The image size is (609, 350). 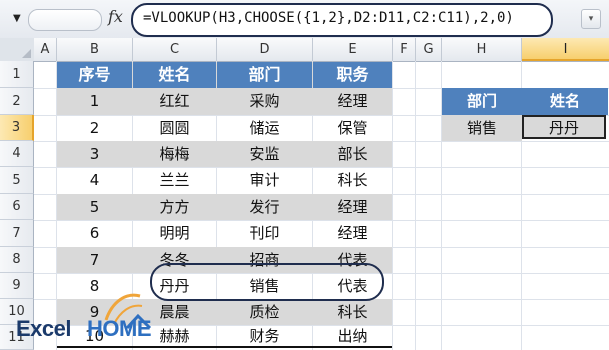 What do you see at coordinates (119, 328) in the screenshot?
I see `logo-text-home: HOME` at bounding box center [119, 328].